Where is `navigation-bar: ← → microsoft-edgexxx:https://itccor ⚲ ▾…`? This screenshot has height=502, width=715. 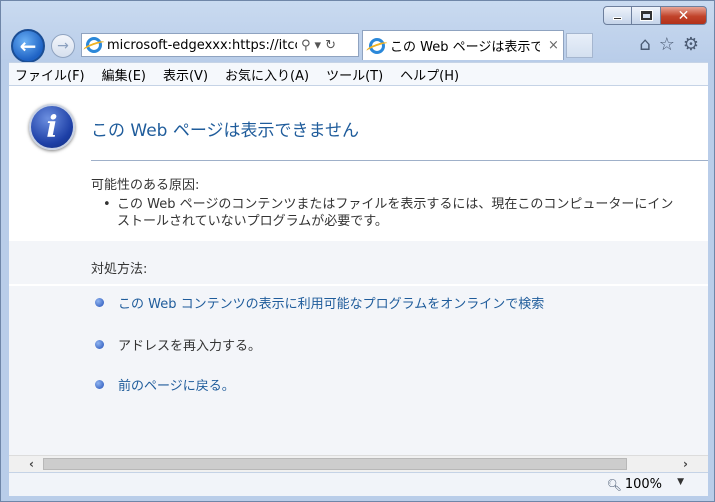
navigation-bar: ← → microsoft-edgexxx:https://itccor ⚲ ▾… is located at coordinates (359, 45).